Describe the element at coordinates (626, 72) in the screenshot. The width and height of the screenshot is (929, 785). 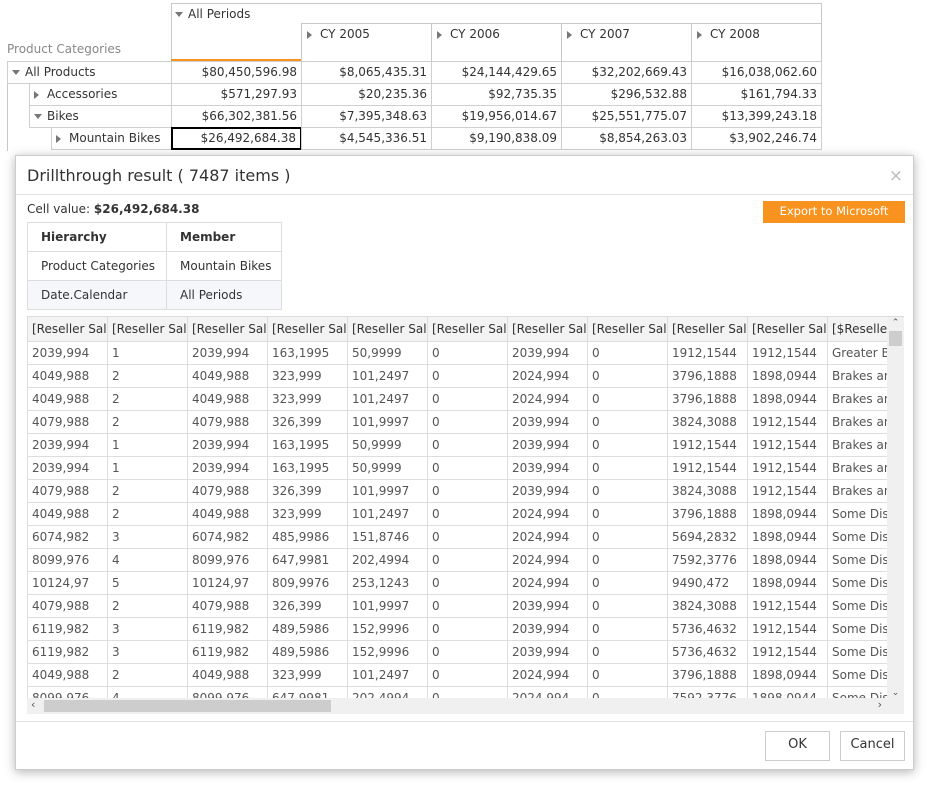
I see `pivot-cell: $32,202,669.43` at that location.